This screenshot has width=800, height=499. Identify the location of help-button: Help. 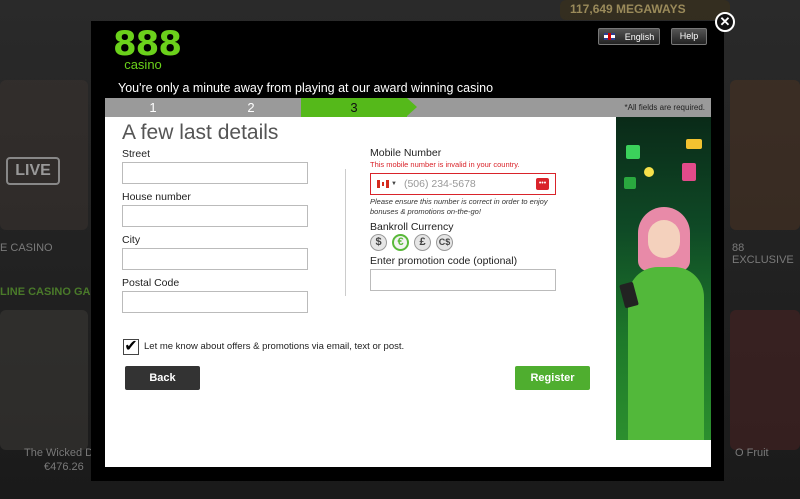
(689, 36).